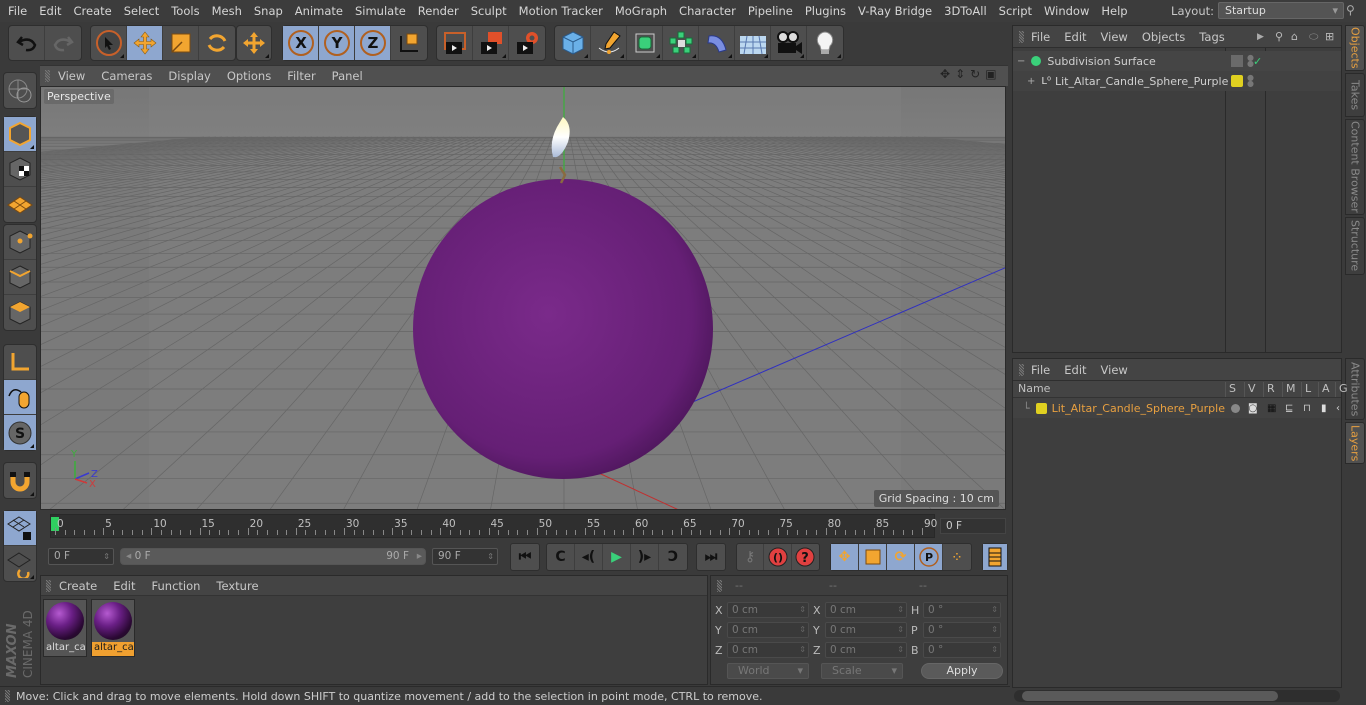 The height and width of the screenshot is (705, 1366). I want to click on link-icon: ⬭, so click(1313, 37).